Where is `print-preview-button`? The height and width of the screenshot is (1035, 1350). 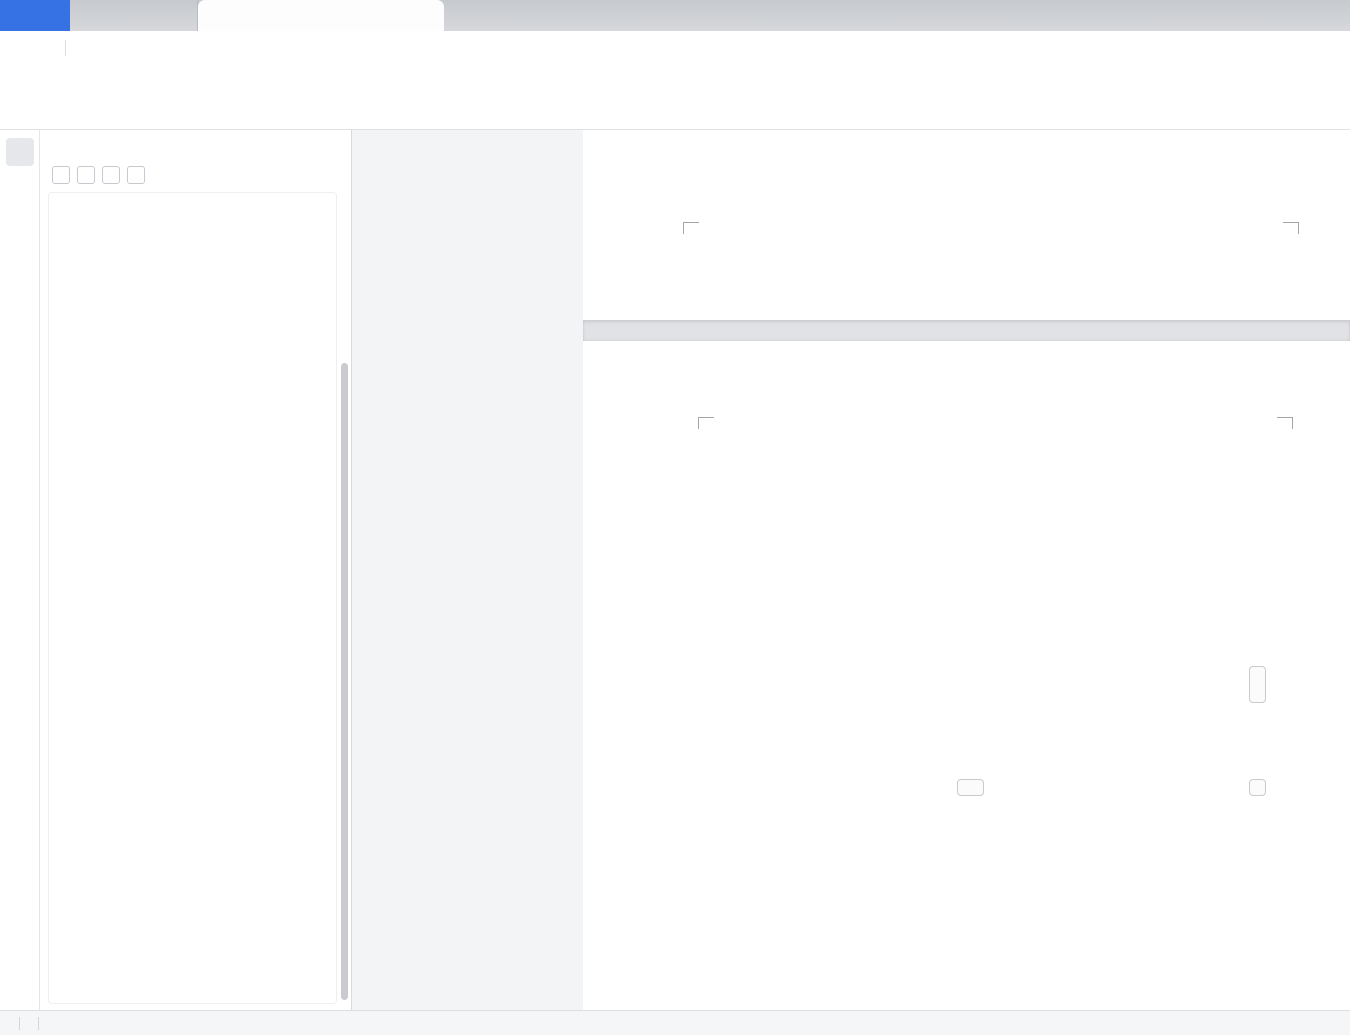
print-preview-button is located at coordinates (170, 48).